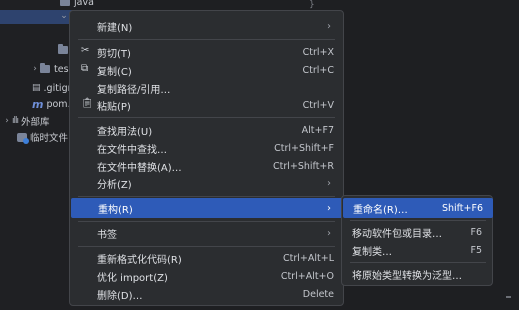 This screenshot has height=310, width=519. Describe the element at coordinates (64, 16) in the screenshot. I see `chevron-down-icon: ⌄` at that location.